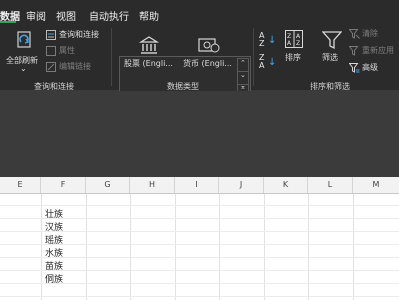 Image resolution: width=399 pixels, height=300 pixels. What do you see at coordinates (51, 67) in the screenshot?
I see `edit-links-icon` at bounding box center [51, 67].